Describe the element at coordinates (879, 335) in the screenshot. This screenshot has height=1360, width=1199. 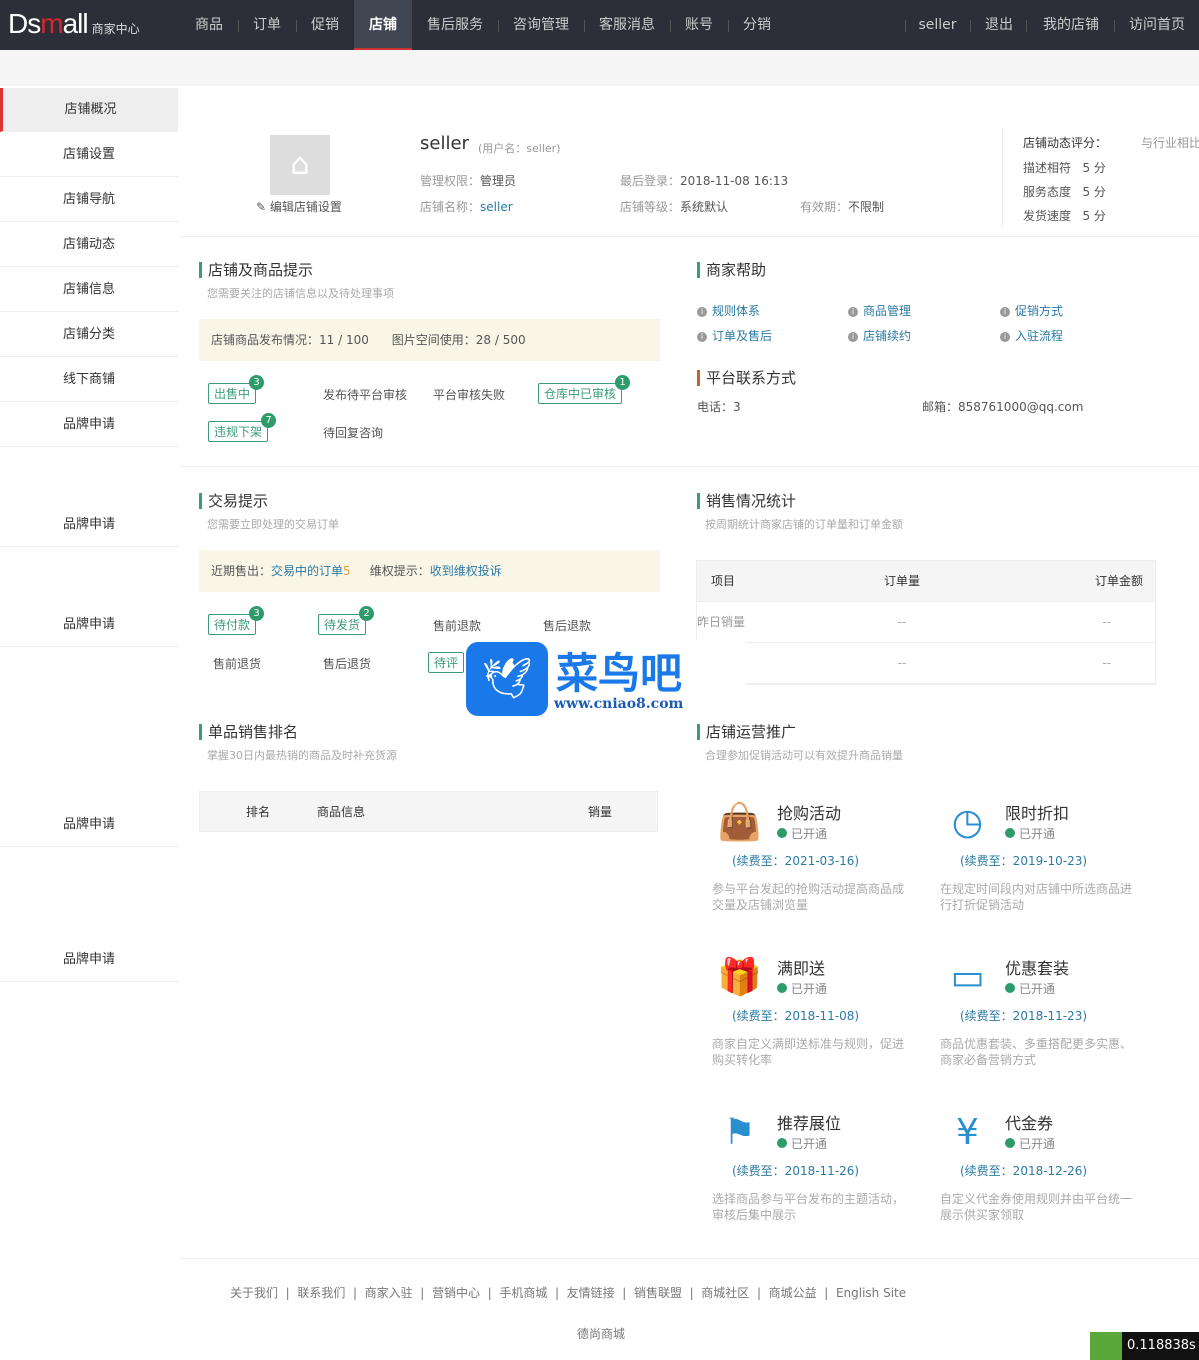
I see `help-link: i 店铺续约` at that location.